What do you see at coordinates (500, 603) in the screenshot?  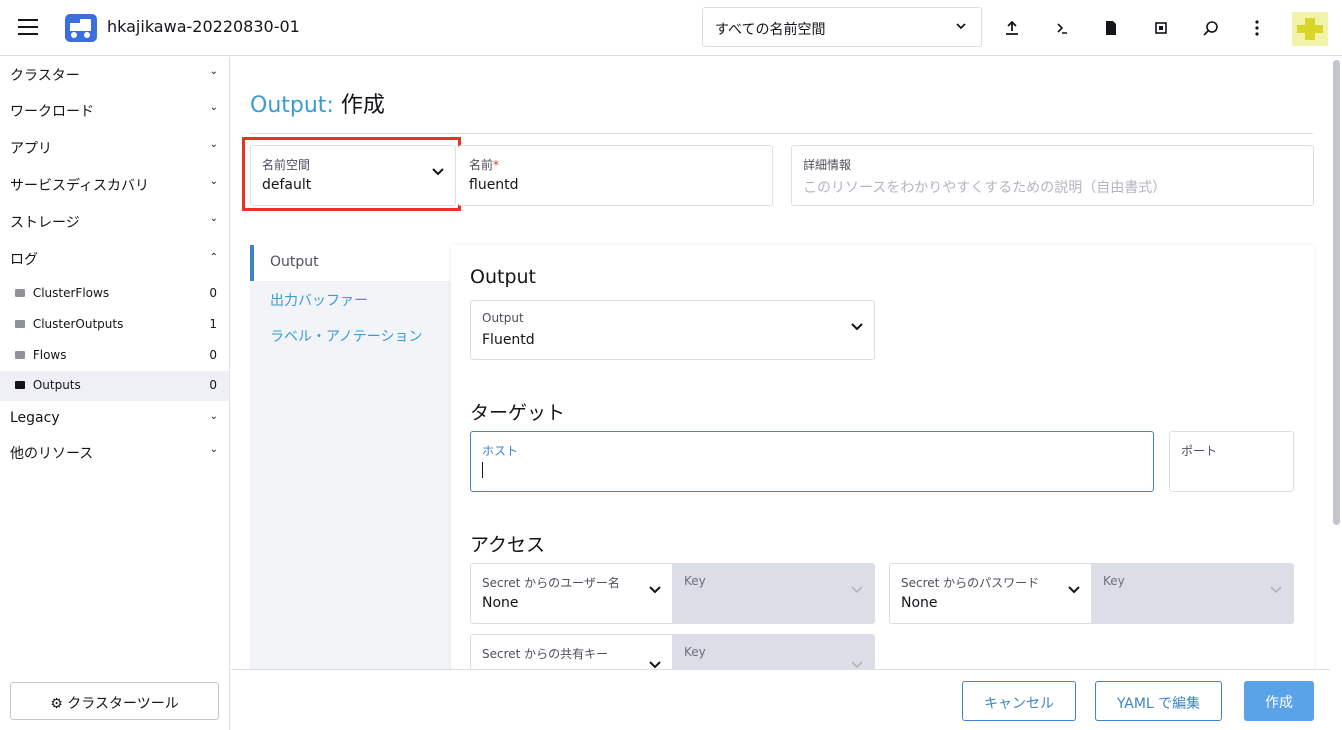 I see `username-secret-value: None` at bounding box center [500, 603].